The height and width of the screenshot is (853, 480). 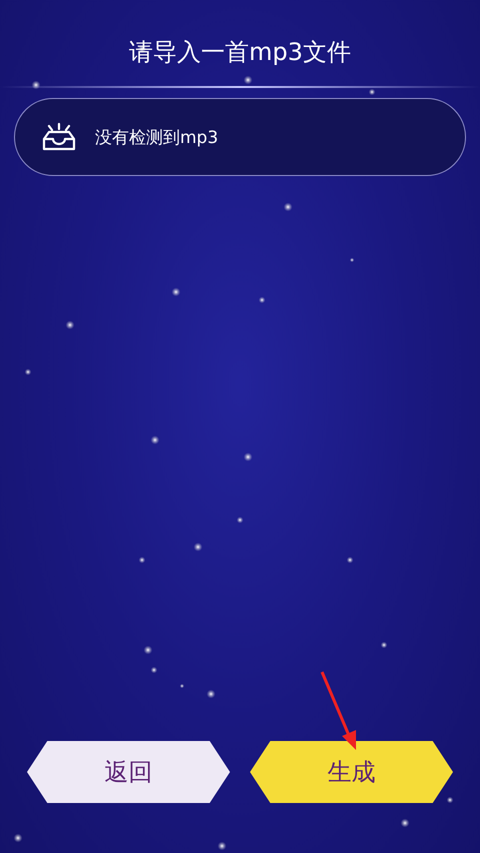 What do you see at coordinates (240, 52) in the screenshot?
I see `page-title: 请导入一首mp3文件` at bounding box center [240, 52].